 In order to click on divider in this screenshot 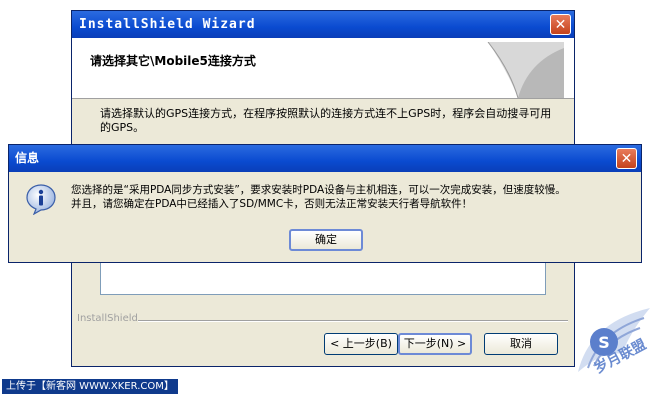, I will do `click(353, 321)`.